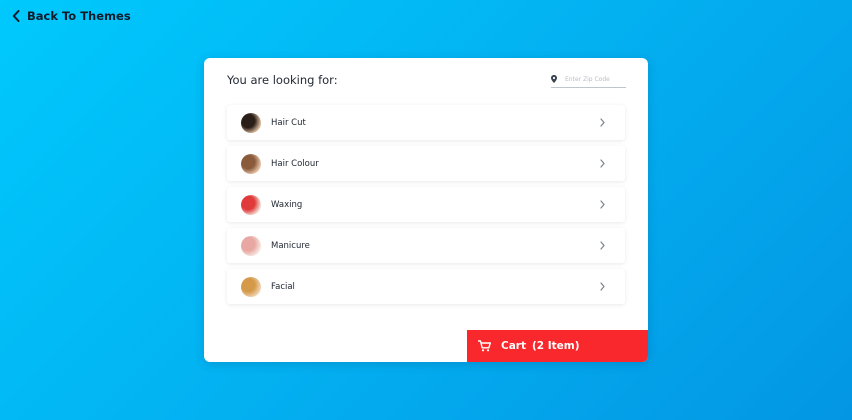 Image resolution: width=852 pixels, height=420 pixels. Describe the element at coordinates (251, 286) in the screenshot. I see `facial-thumbnail` at that location.